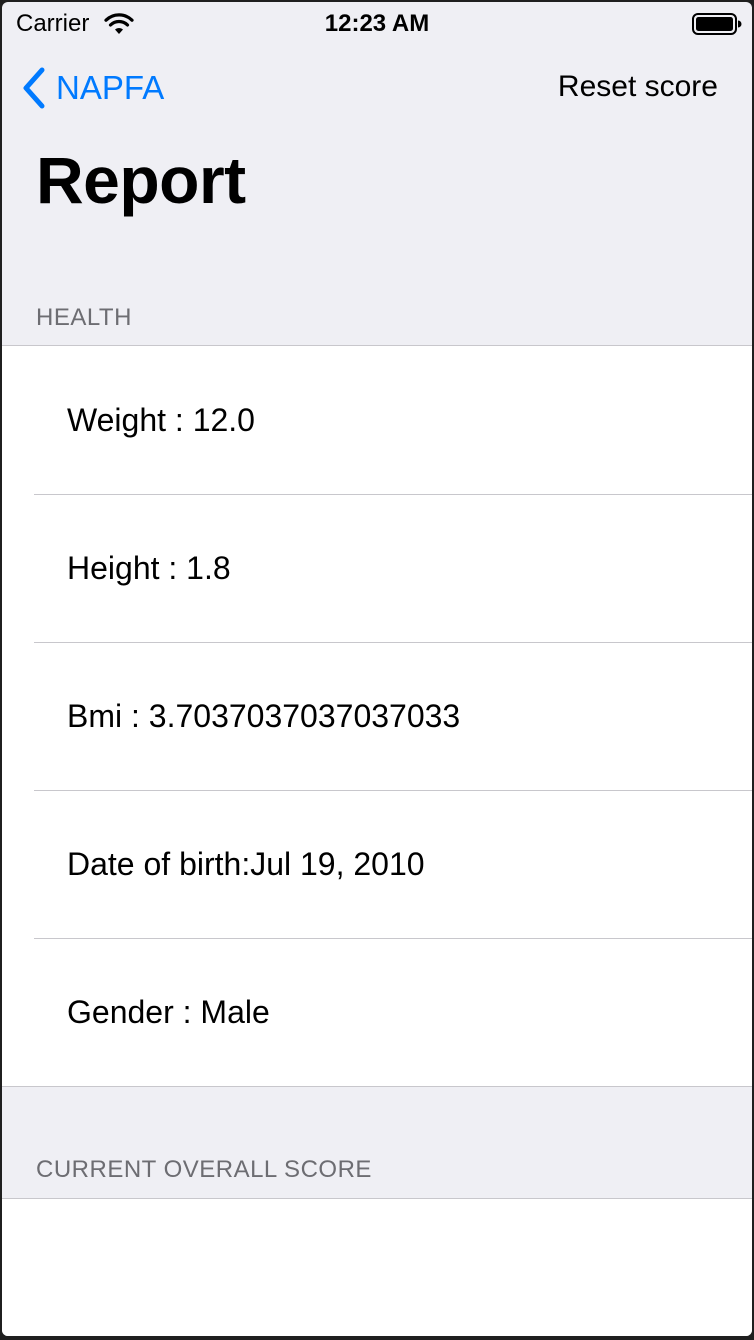  Describe the element at coordinates (246, 864) in the screenshot. I see `date-of-birth-label: Date of birth:Jul 19, 2010` at that location.